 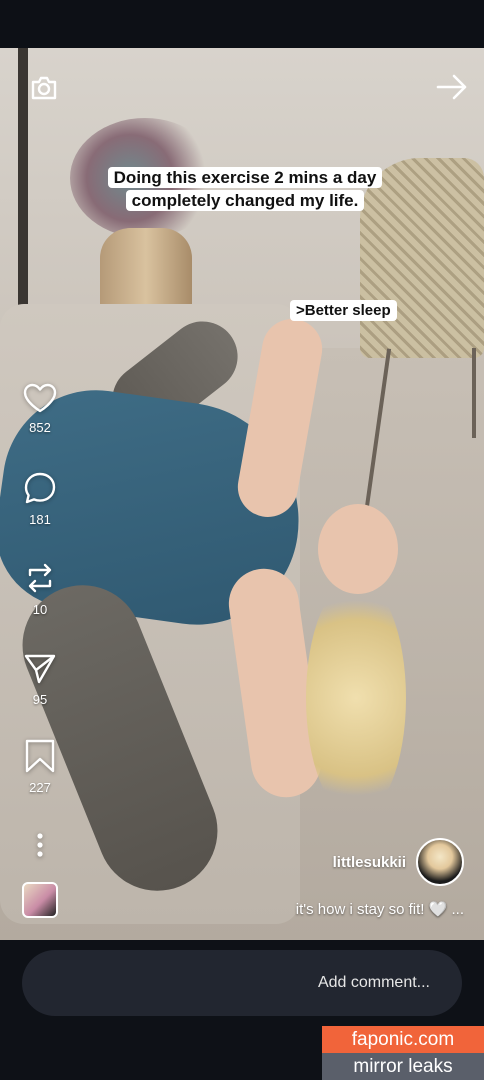 I want to click on scene-figure-face, so click(x=358, y=549).